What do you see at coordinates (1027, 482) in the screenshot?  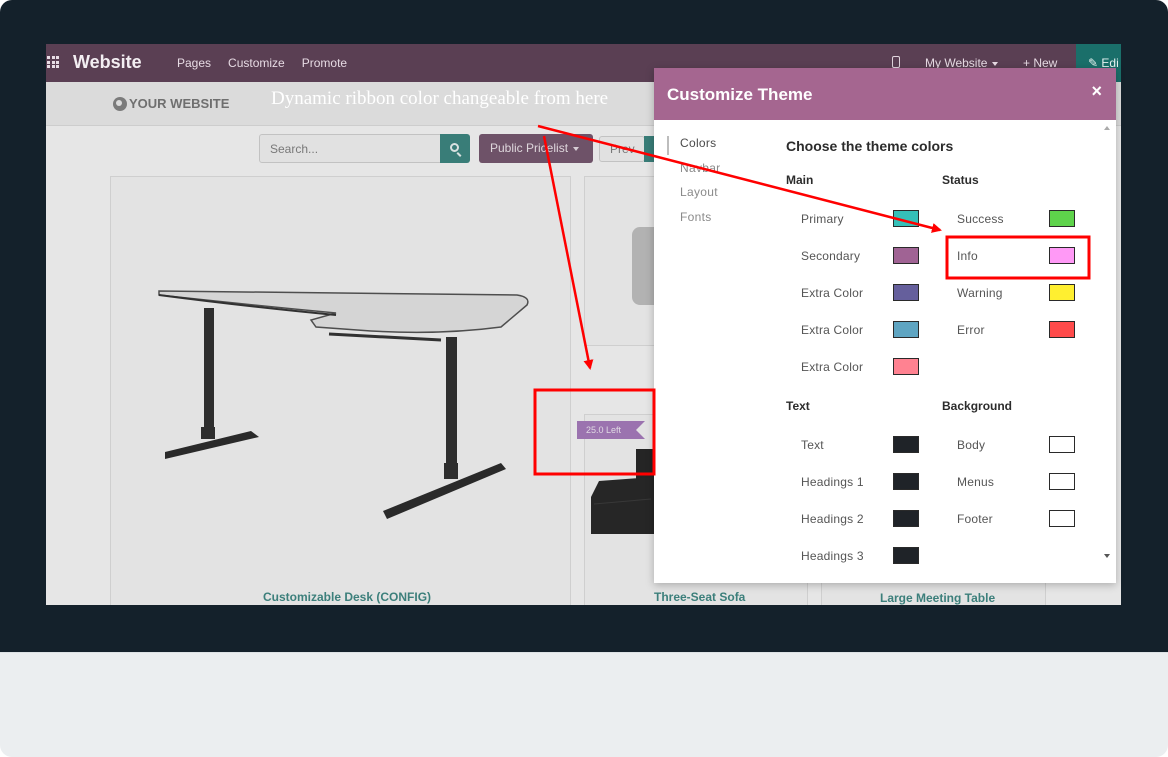 I see `color-row-menus: Menus` at bounding box center [1027, 482].